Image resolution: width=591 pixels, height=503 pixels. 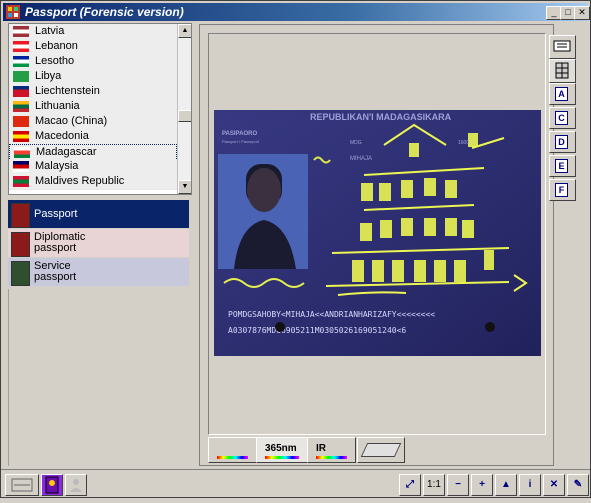 I want to click on country-list-scrollbar: ▲ ▼, so click(x=184, y=109).